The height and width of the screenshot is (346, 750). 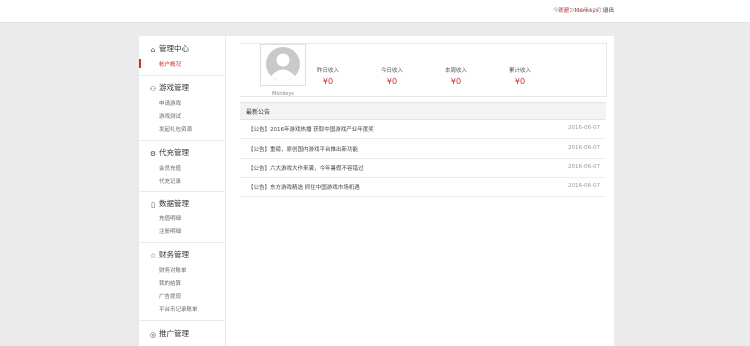 I want to click on sidebar-item-my-settlement: 我的结算, so click(x=170, y=283).